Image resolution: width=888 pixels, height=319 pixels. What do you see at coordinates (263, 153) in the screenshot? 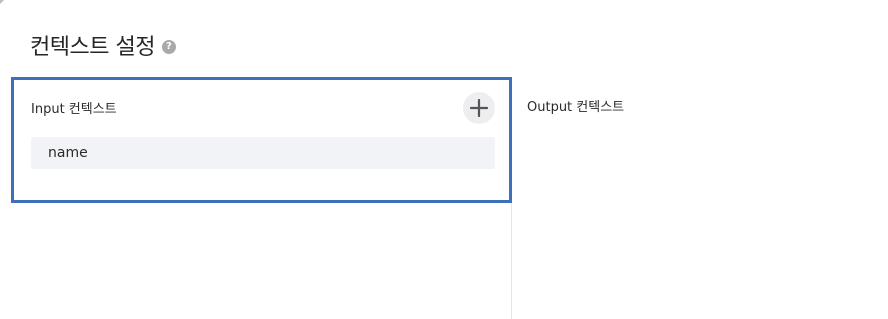
I see `context-item-name: name` at bounding box center [263, 153].